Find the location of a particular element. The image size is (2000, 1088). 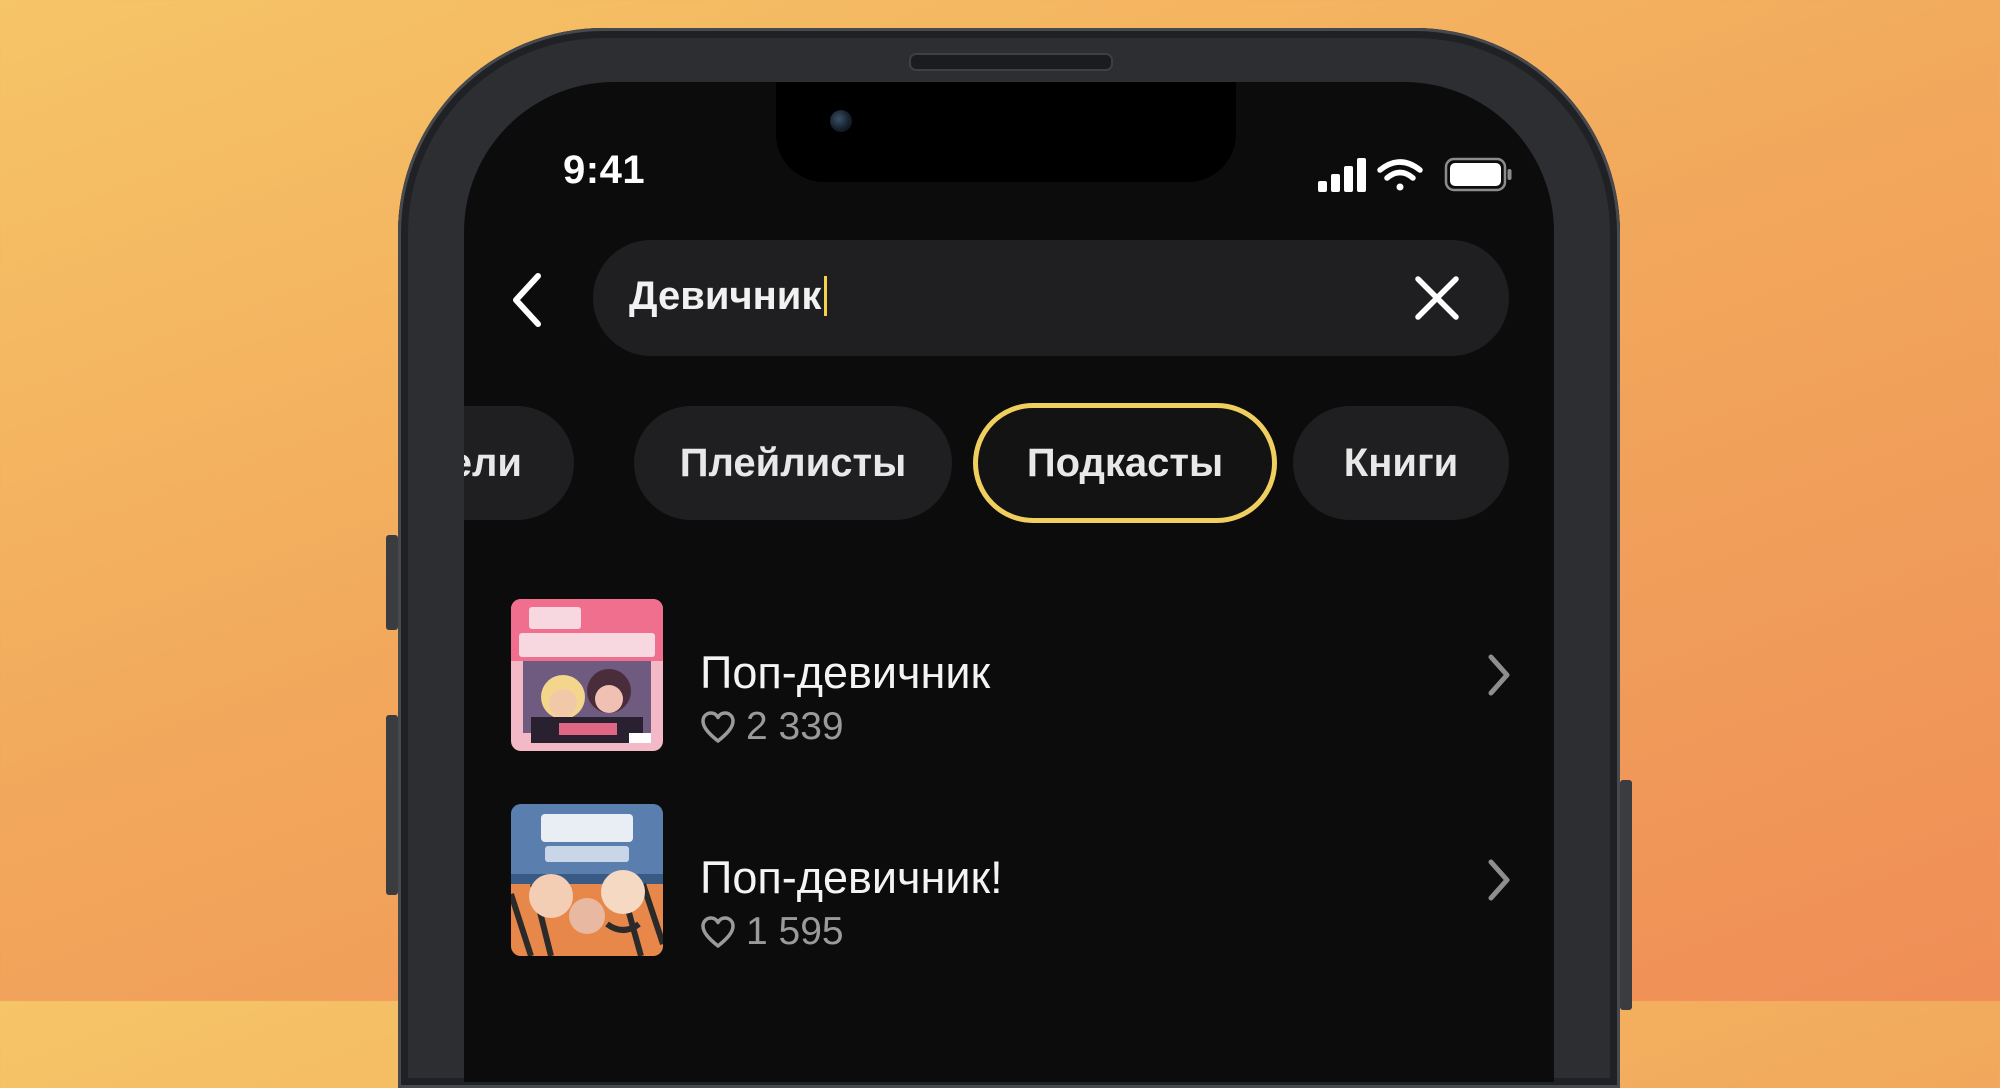

mute-switch is located at coordinates (392, 582).